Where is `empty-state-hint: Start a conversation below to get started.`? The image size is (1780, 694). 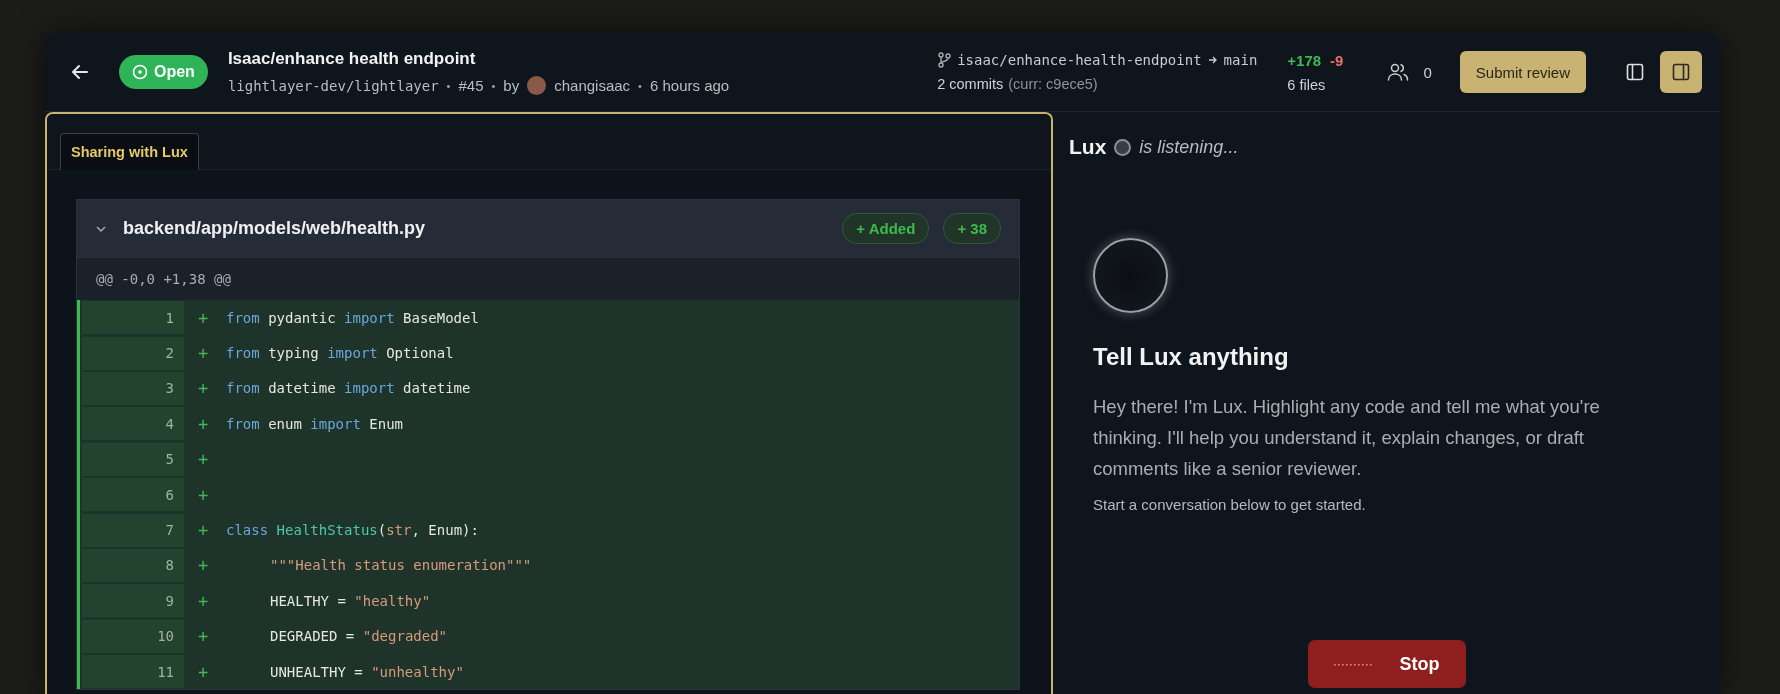
empty-state-hint: Start a conversation below to get started. is located at coordinates (1230, 504).